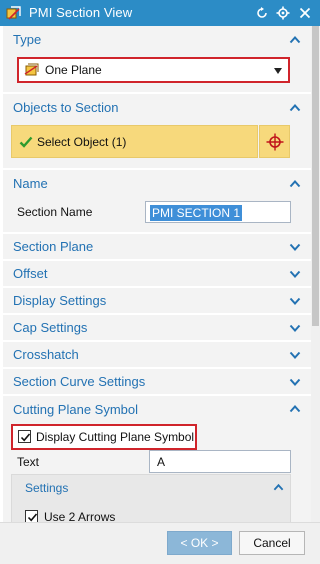 This screenshot has width=320, height=564. I want to click on crosshatch-section: Crosshatch, so click(157, 354).